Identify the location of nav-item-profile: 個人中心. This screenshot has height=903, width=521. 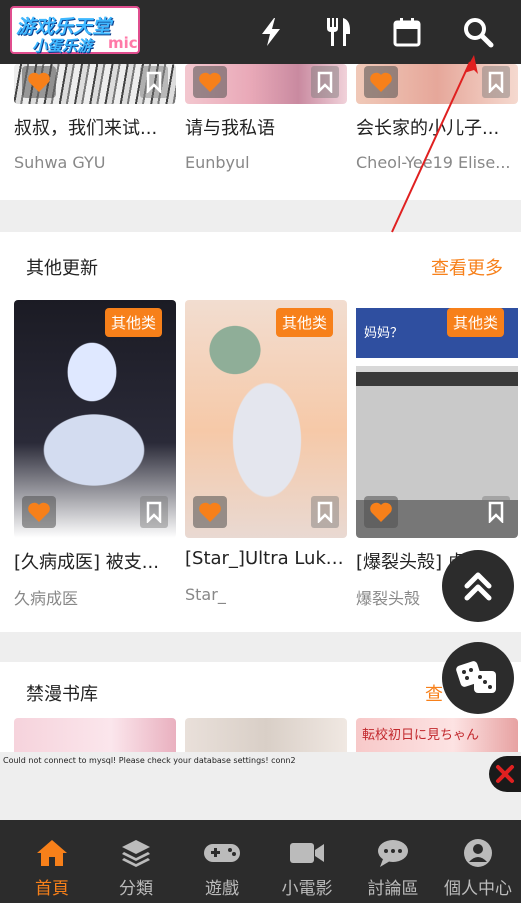
(478, 861).